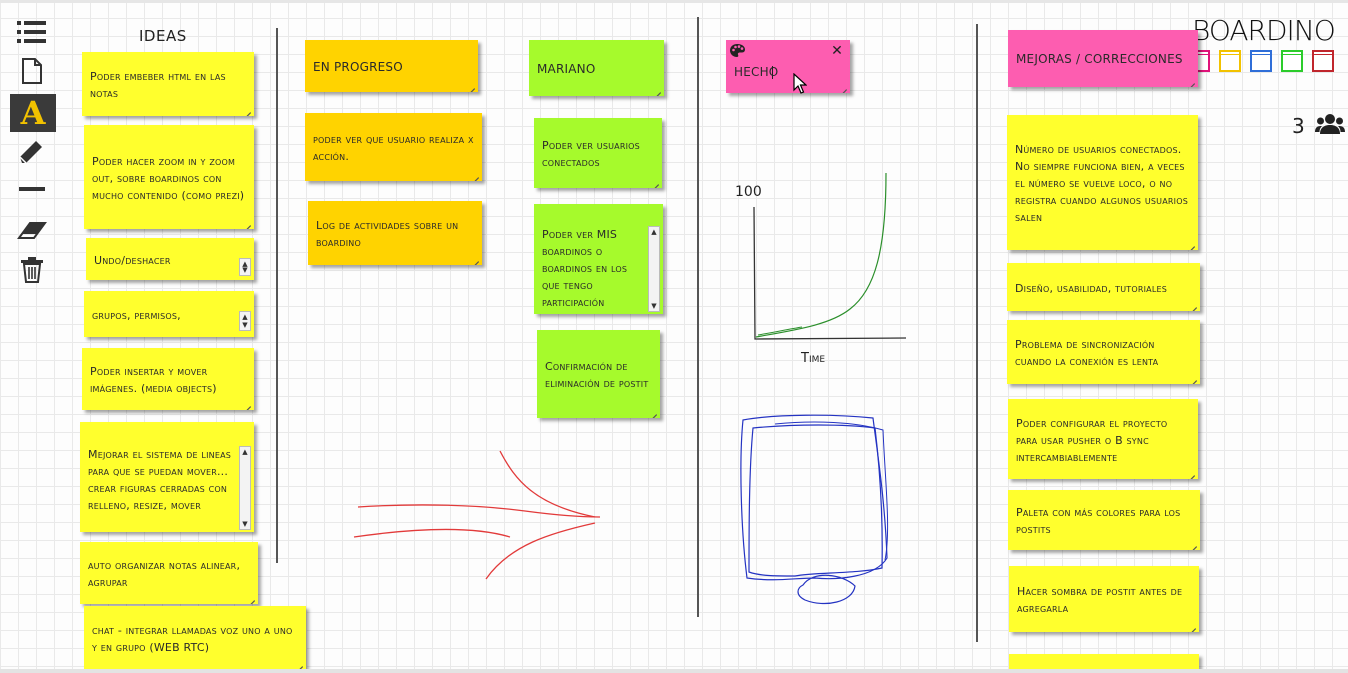  I want to click on mariano-title: MARIANO, so click(566, 69).